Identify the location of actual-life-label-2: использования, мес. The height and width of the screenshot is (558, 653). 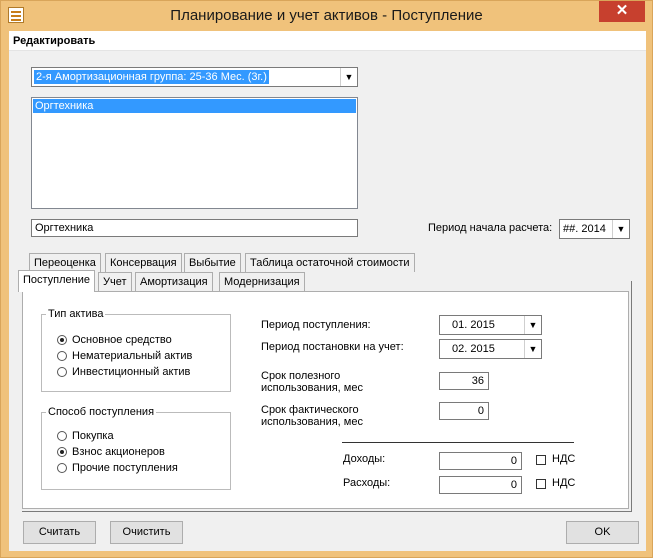
(312, 422).